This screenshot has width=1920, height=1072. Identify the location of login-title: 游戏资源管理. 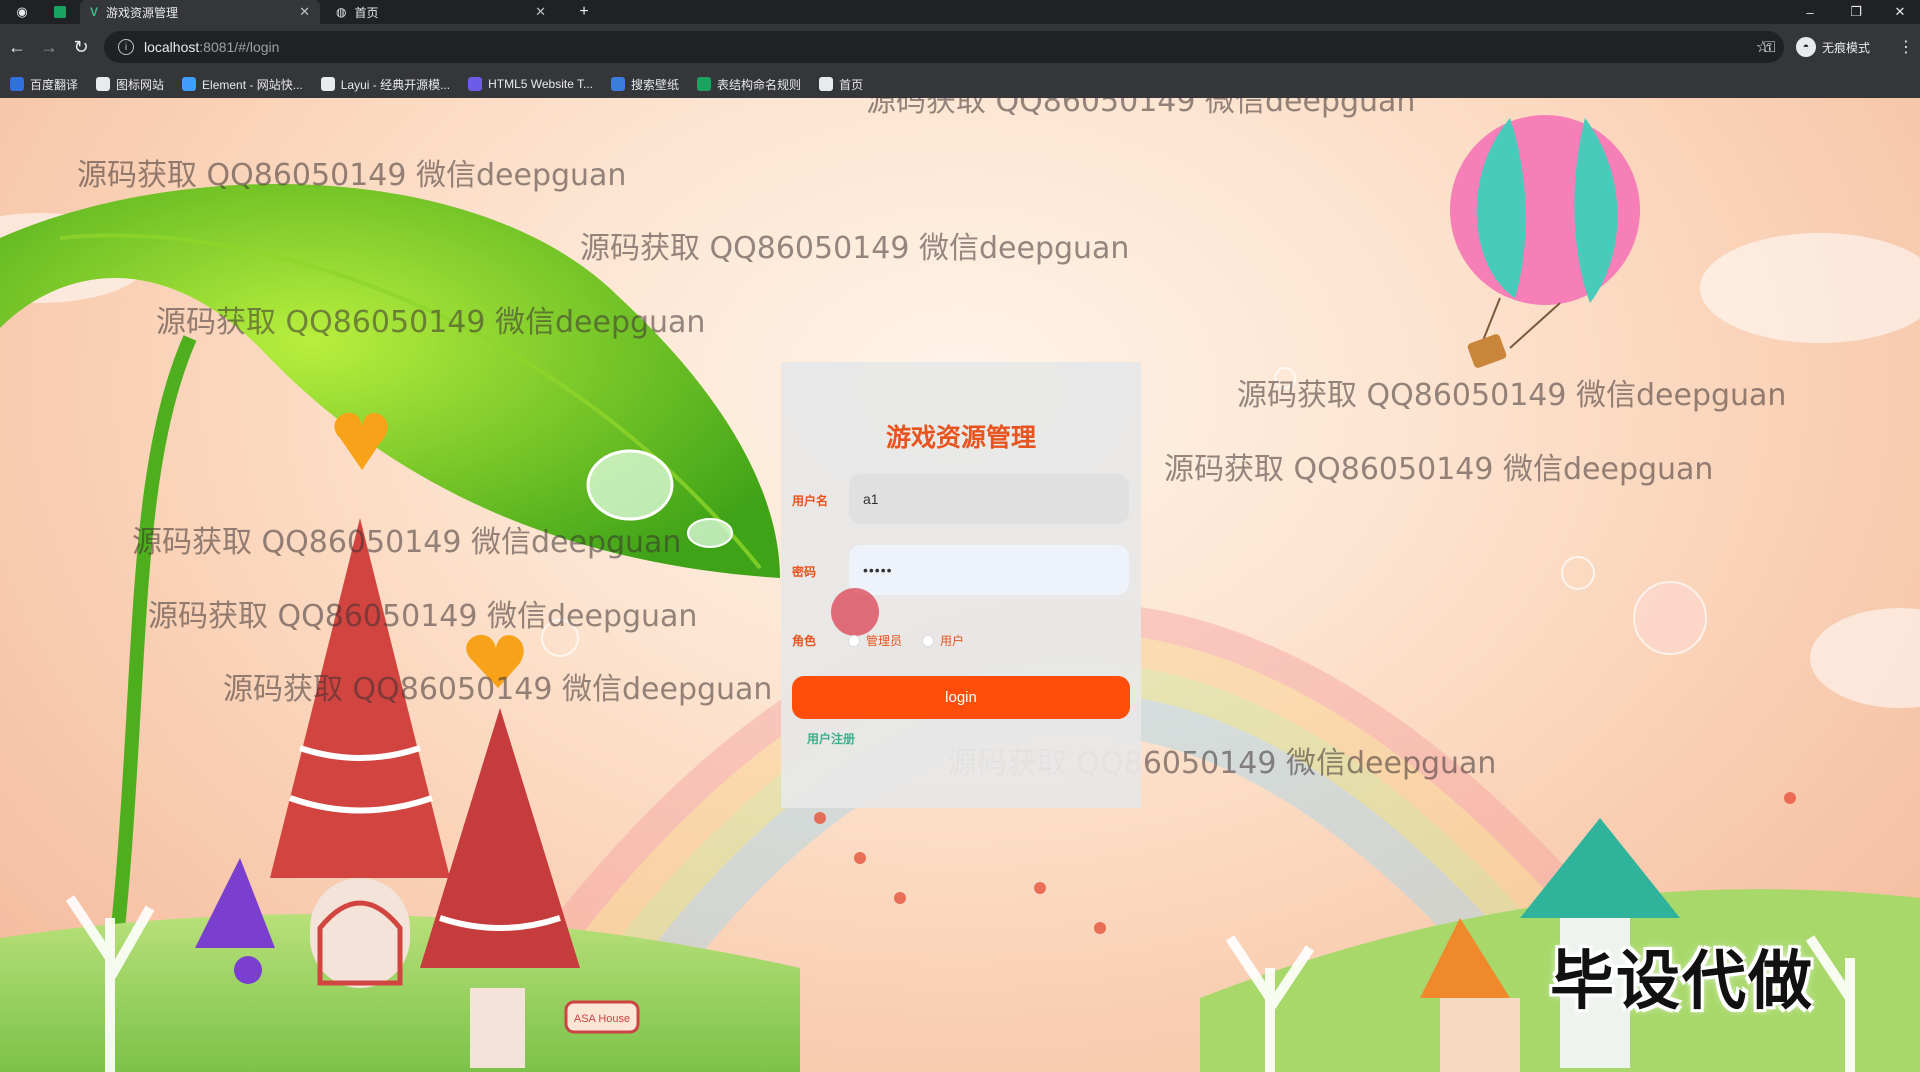
(960, 437).